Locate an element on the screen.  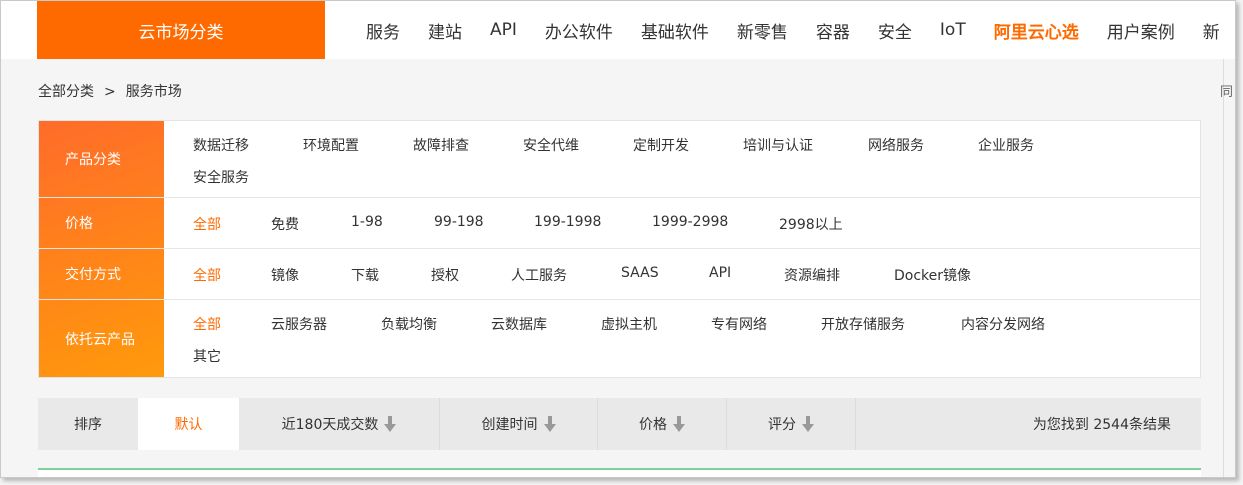
sort-created-tab: 创建时间 is located at coordinates (519, 424).